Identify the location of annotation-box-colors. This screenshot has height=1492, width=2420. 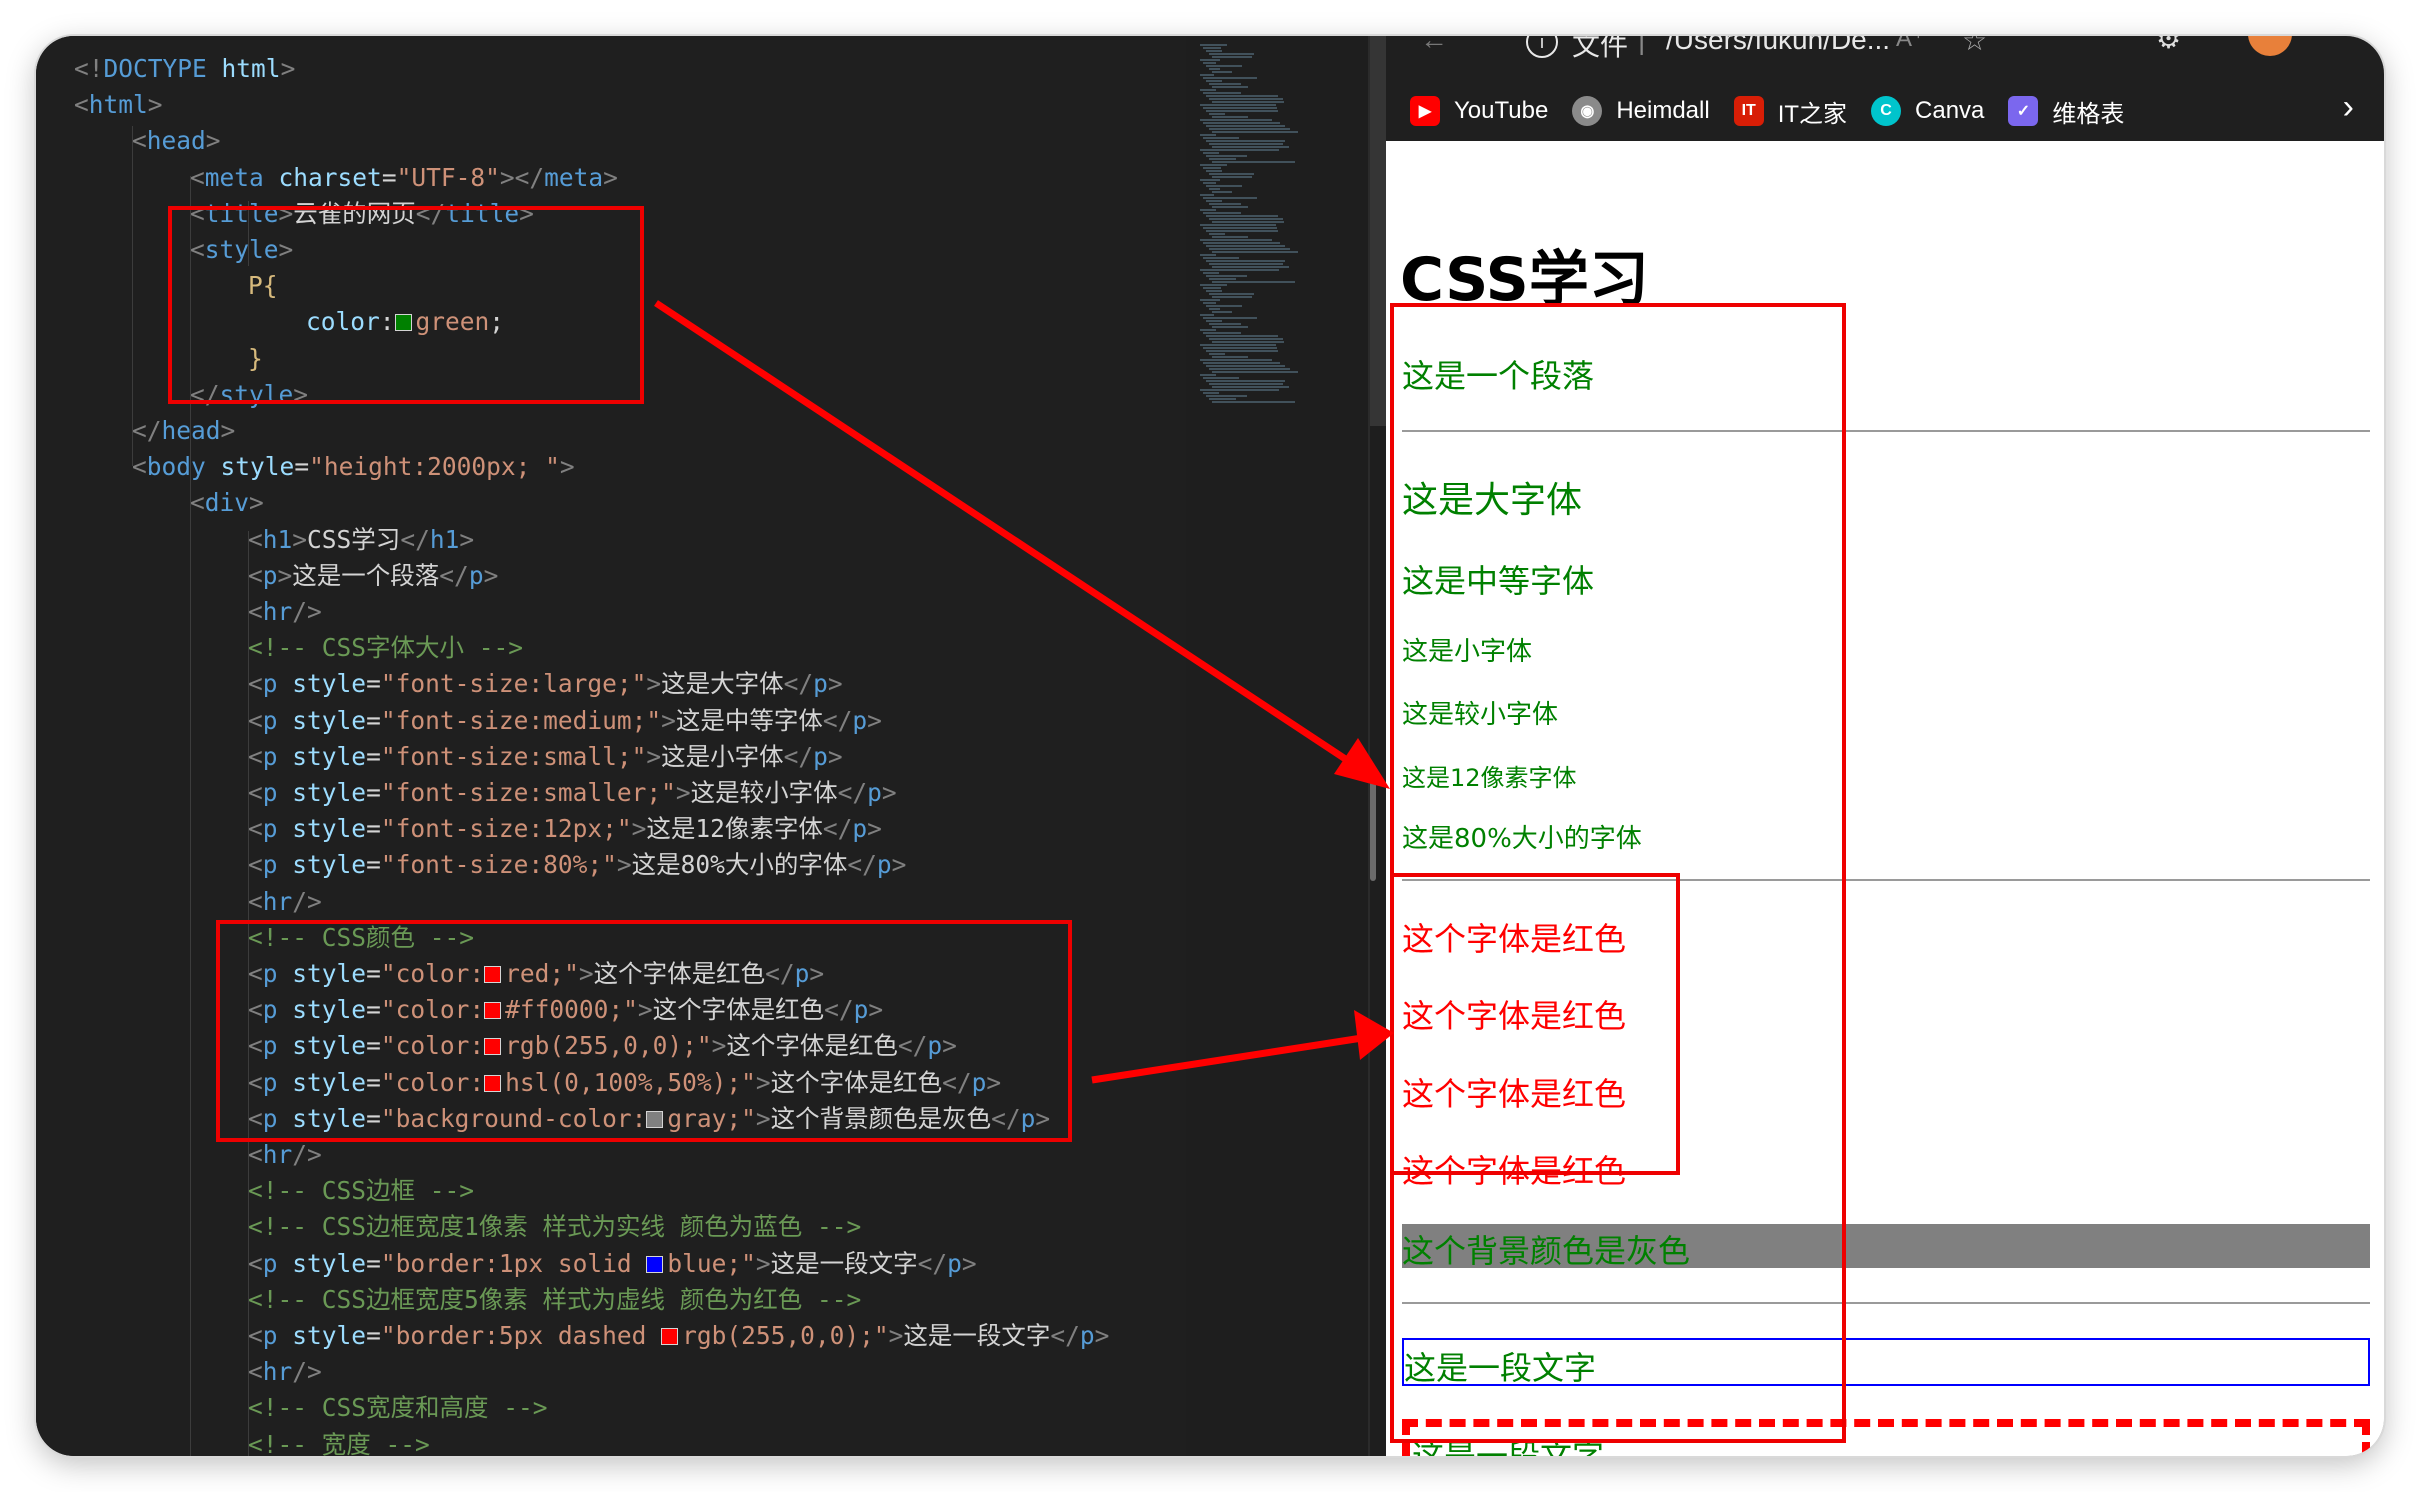
(644, 1031).